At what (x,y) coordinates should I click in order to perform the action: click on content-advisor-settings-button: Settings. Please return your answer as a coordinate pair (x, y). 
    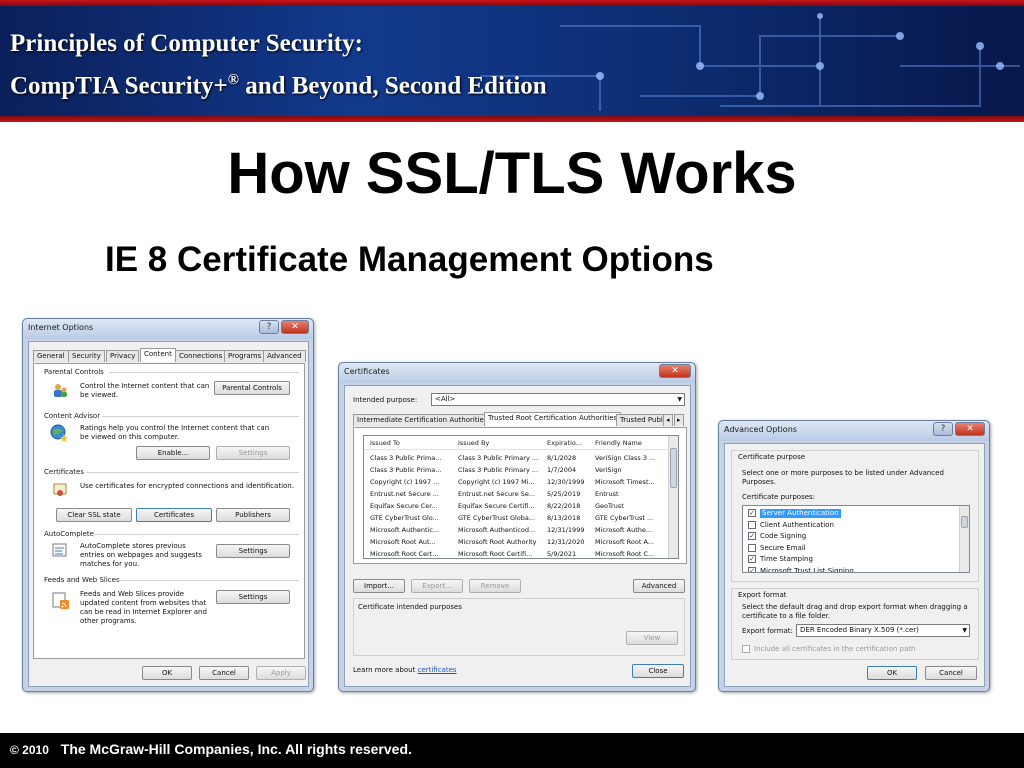
    Looking at the image, I should click on (253, 453).